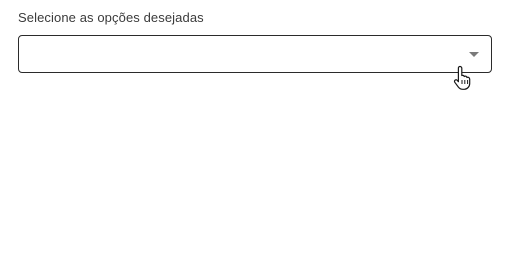  I want to click on chevron-down-icon, so click(474, 54).